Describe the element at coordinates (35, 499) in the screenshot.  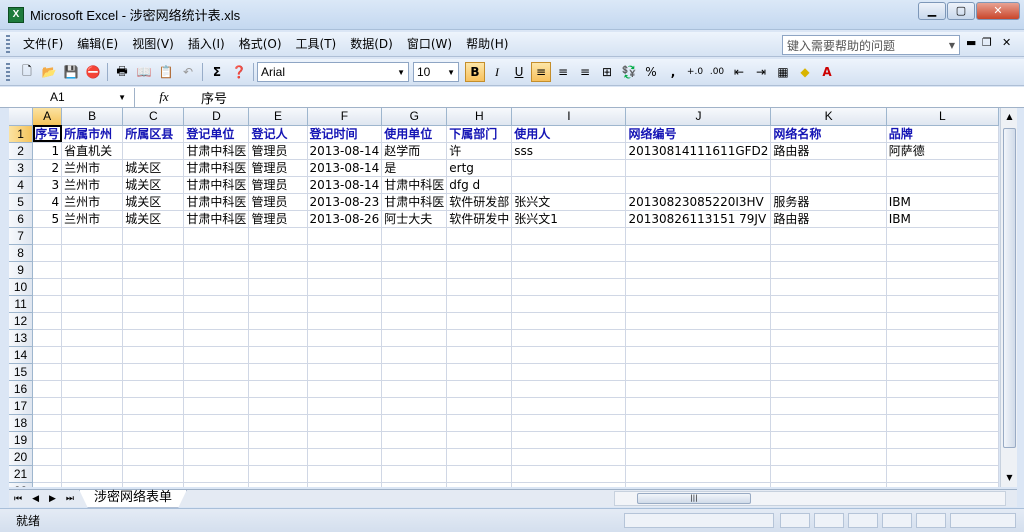
I see `prev-sheet-icon: ◀` at that location.